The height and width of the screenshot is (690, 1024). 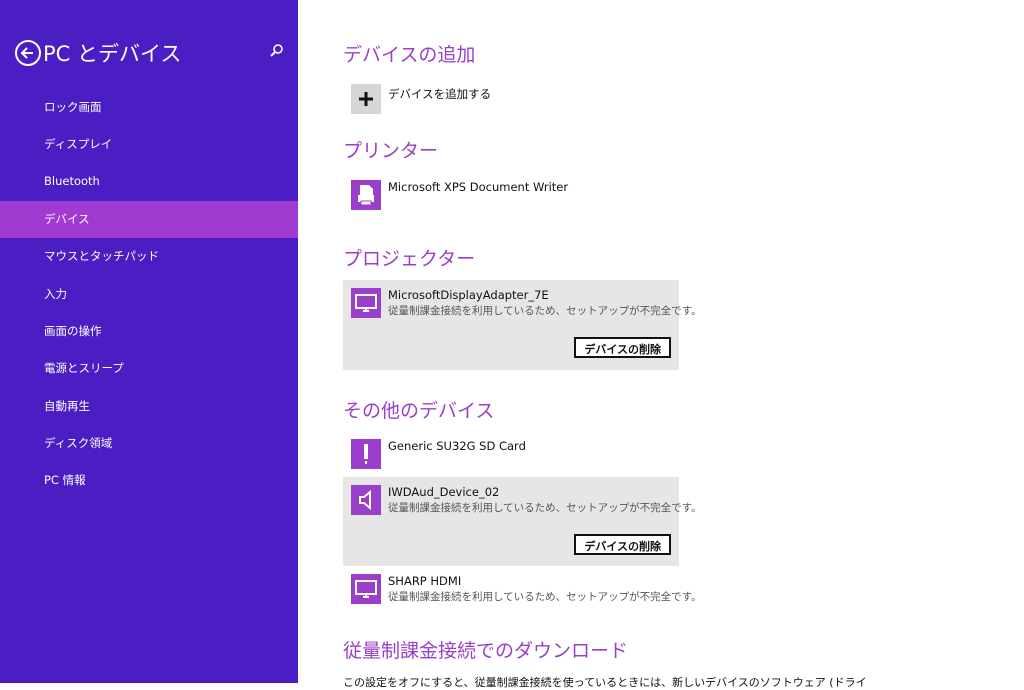 What do you see at coordinates (444, 492) in the screenshot?
I see `device-name: IWDAud_Device_02` at bounding box center [444, 492].